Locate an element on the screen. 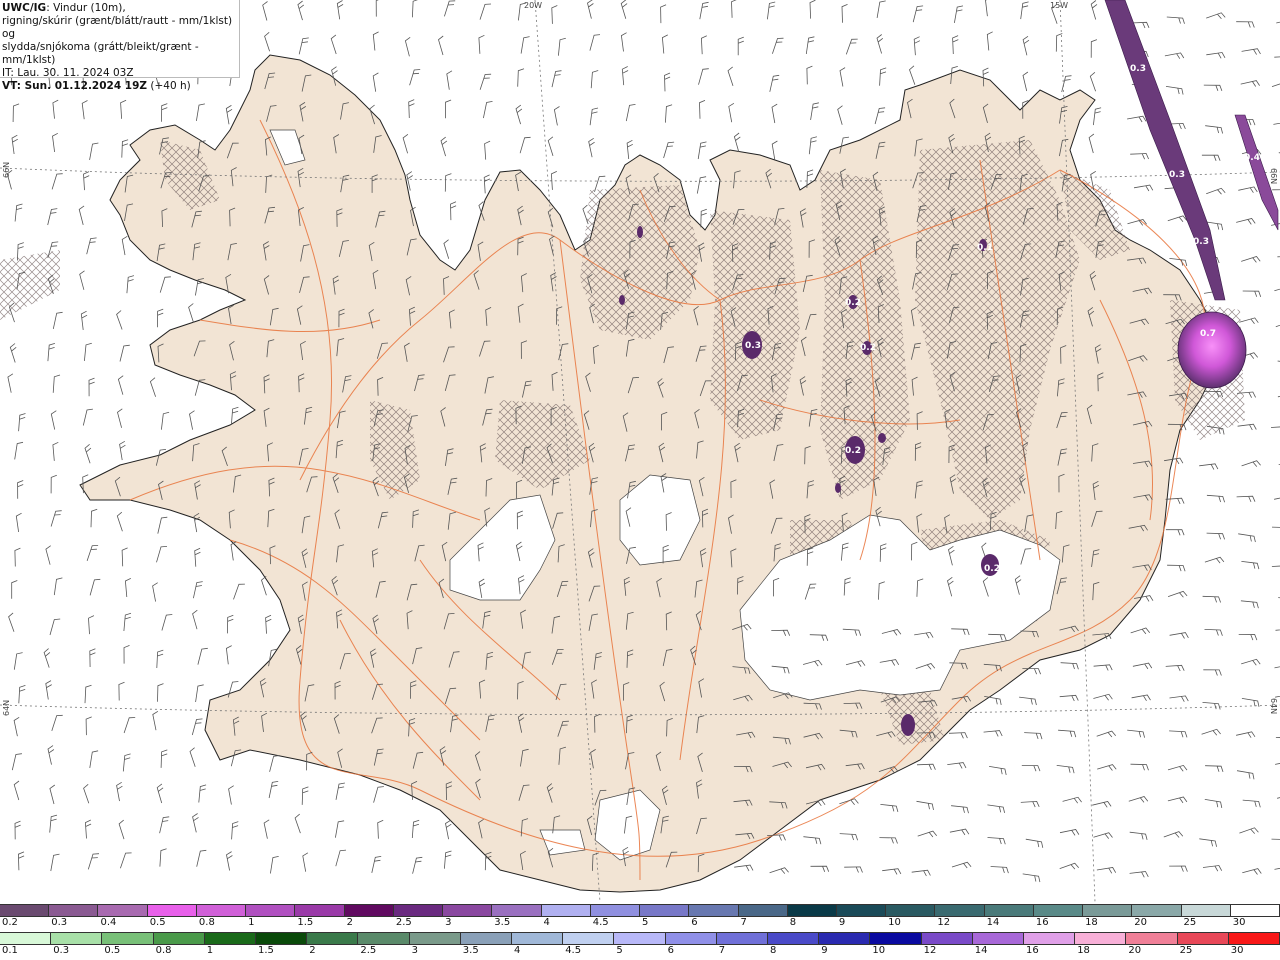 The height and width of the screenshot is (960, 1280). lon-label-20w: 20W is located at coordinates (533, 5).